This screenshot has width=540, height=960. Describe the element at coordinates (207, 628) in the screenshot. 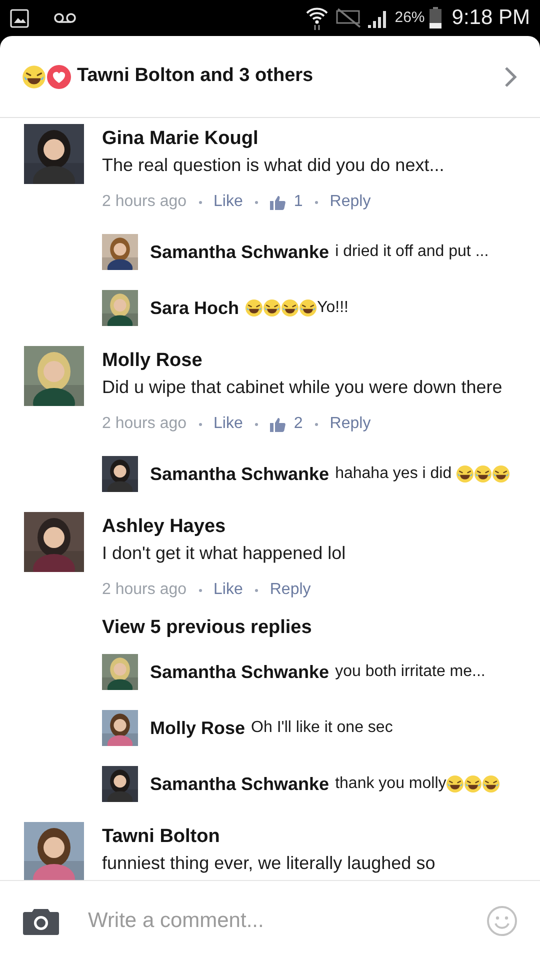

I see `view-previous-replies: View 5 previous replies` at that location.